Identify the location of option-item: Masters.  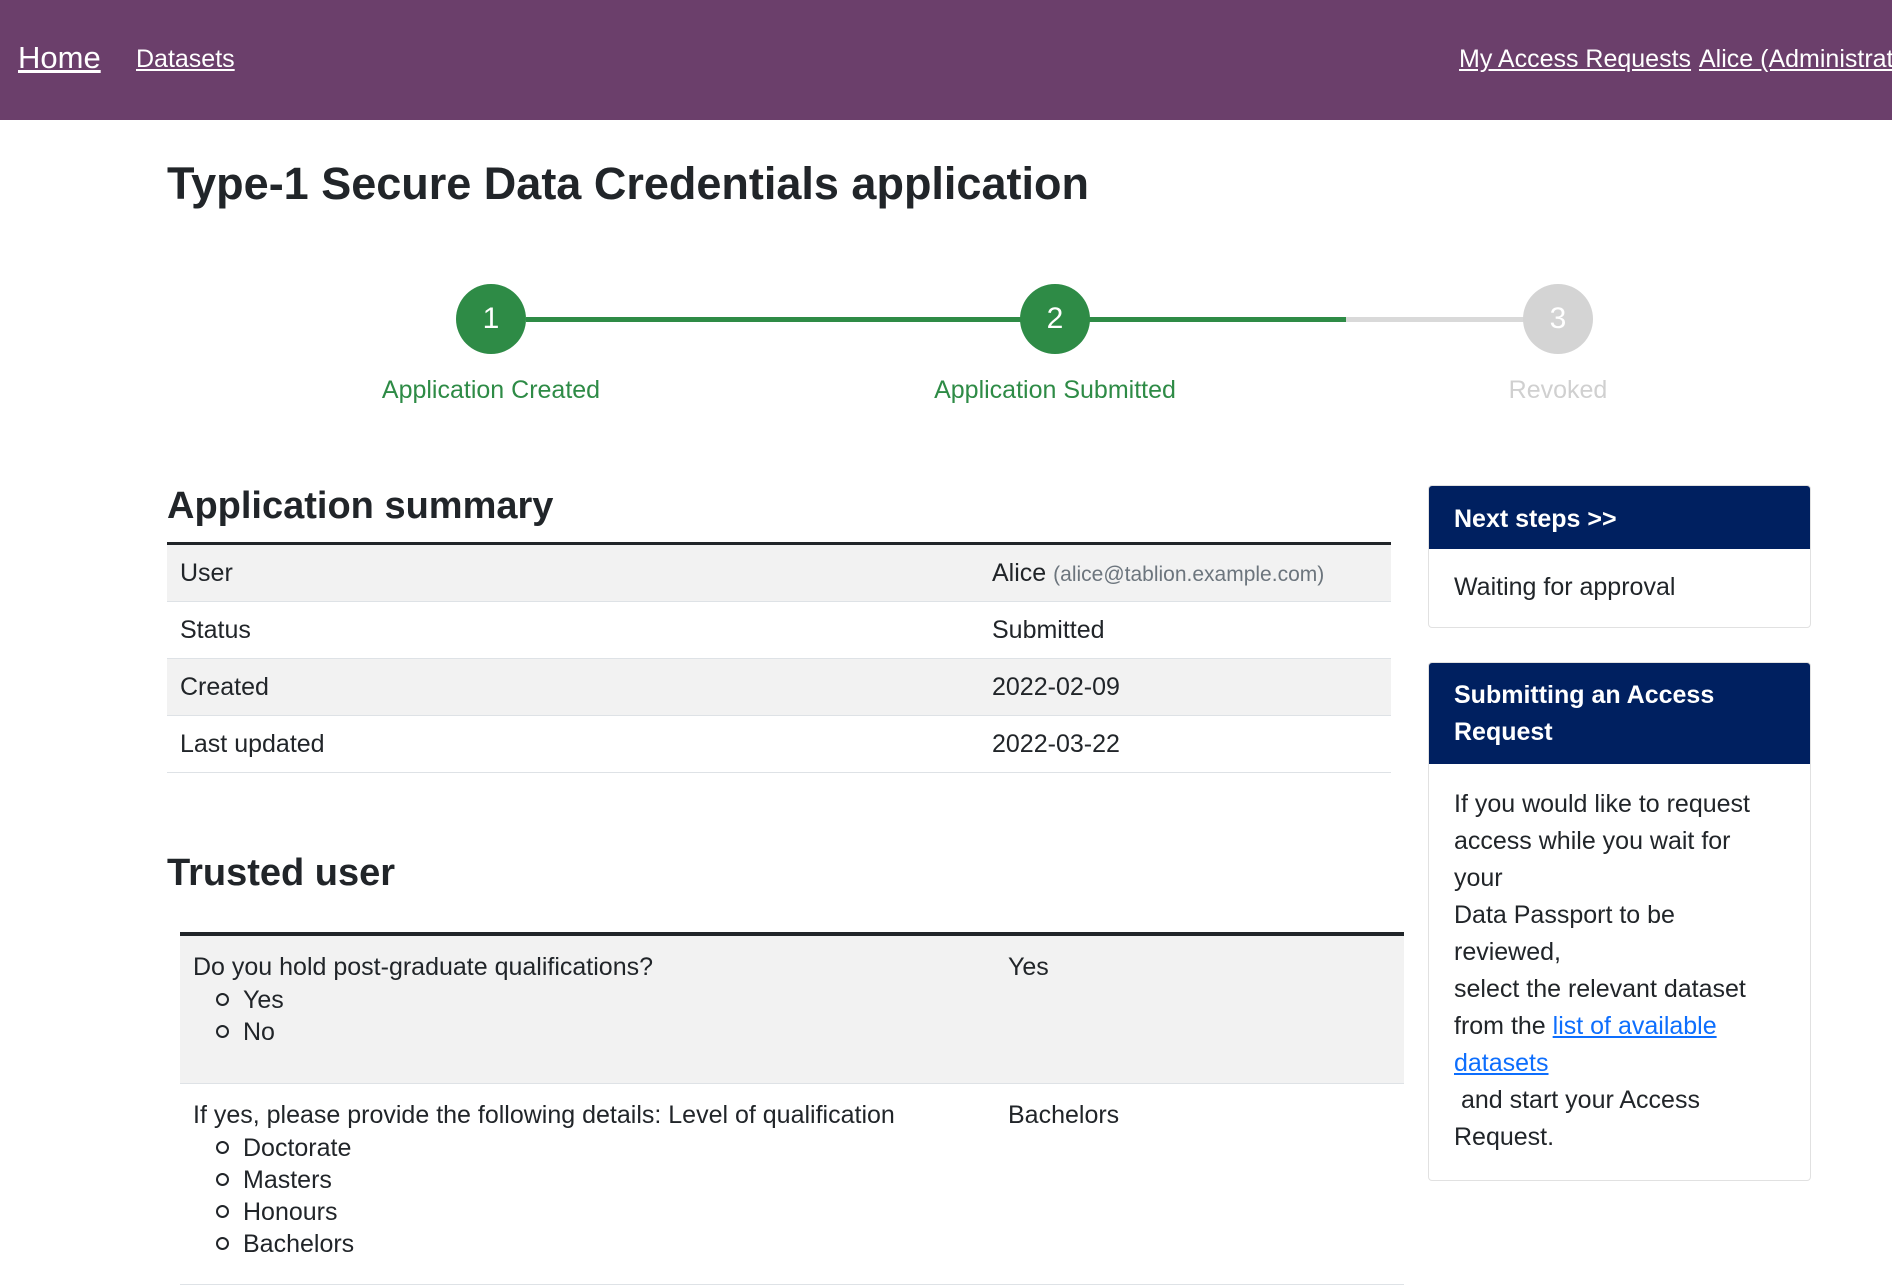
(285, 1180).